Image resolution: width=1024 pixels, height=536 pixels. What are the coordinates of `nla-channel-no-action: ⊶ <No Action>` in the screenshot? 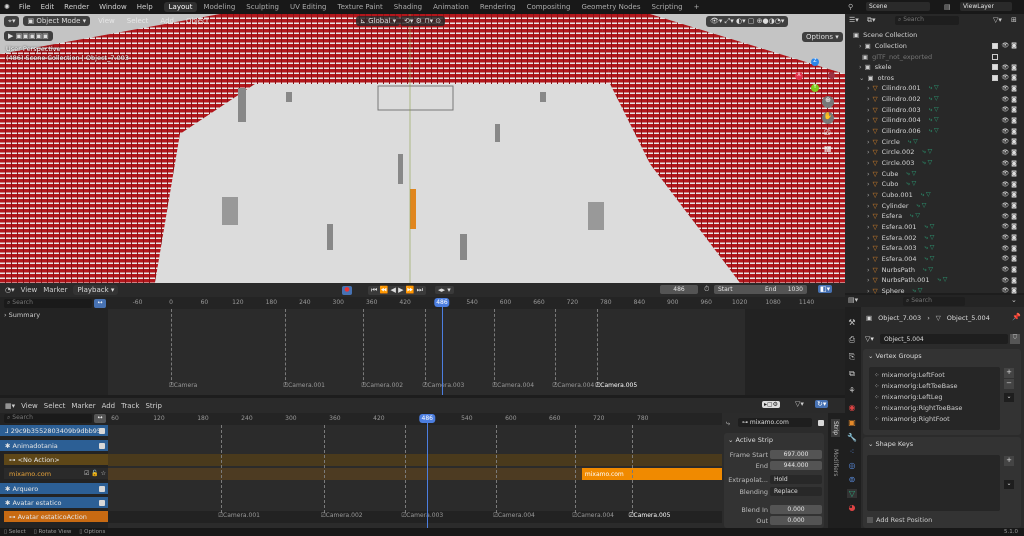 It's located at (56, 459).